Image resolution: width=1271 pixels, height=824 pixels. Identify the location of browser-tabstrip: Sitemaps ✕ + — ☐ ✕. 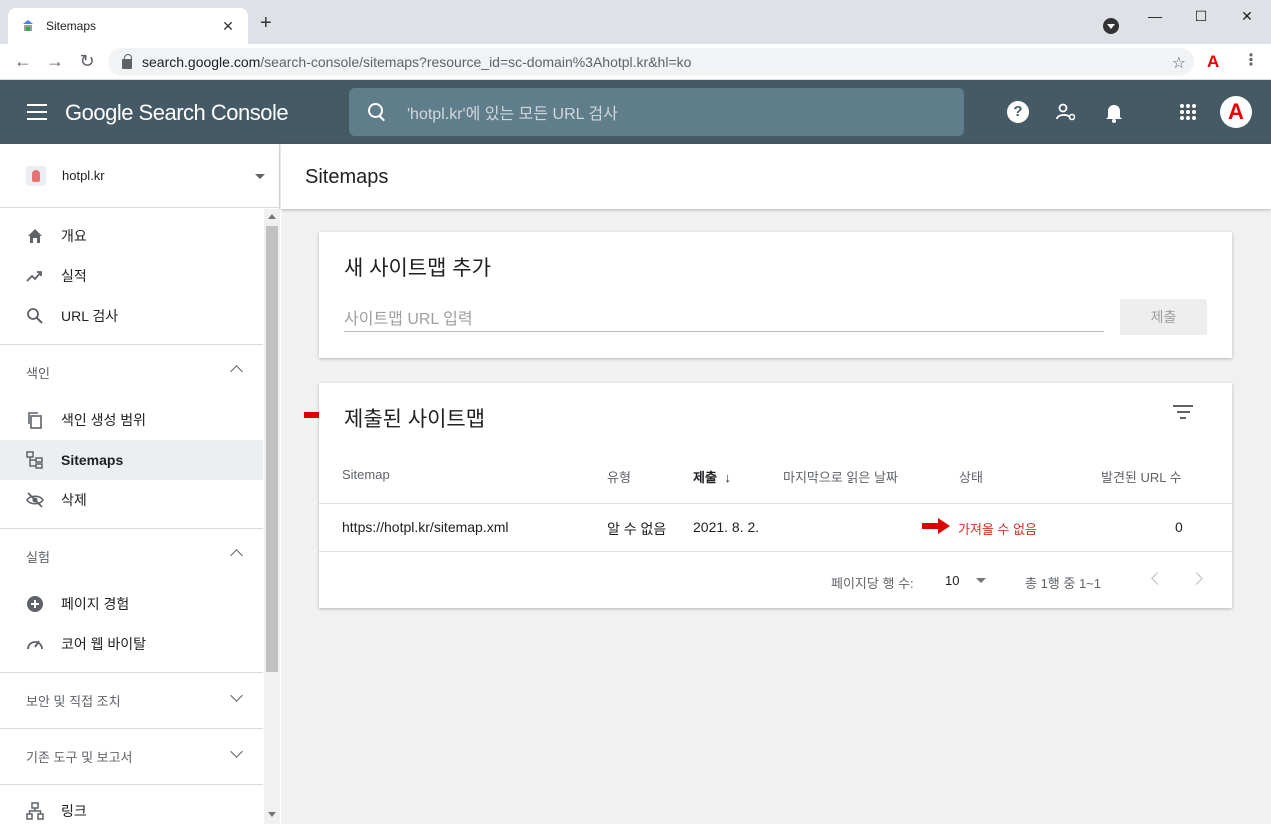
(635, 22).